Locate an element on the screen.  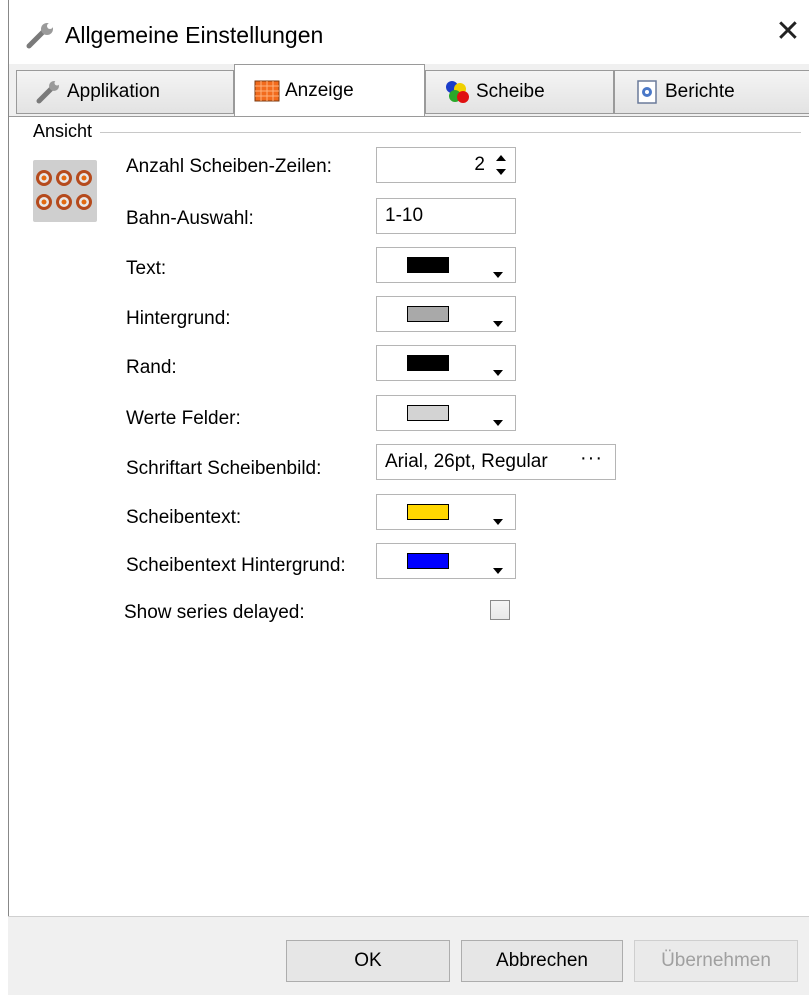
display-grid-icon is located at coordinates (267, 91).